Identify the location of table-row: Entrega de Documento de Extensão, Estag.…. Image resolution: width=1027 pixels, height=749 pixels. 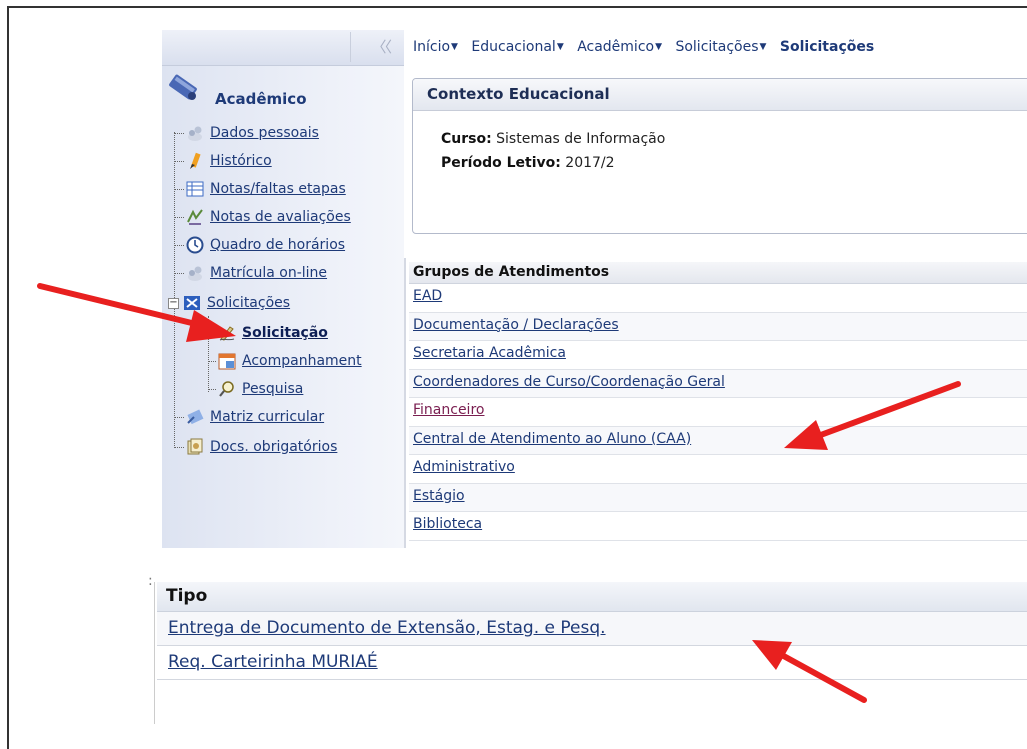
(592, 629).